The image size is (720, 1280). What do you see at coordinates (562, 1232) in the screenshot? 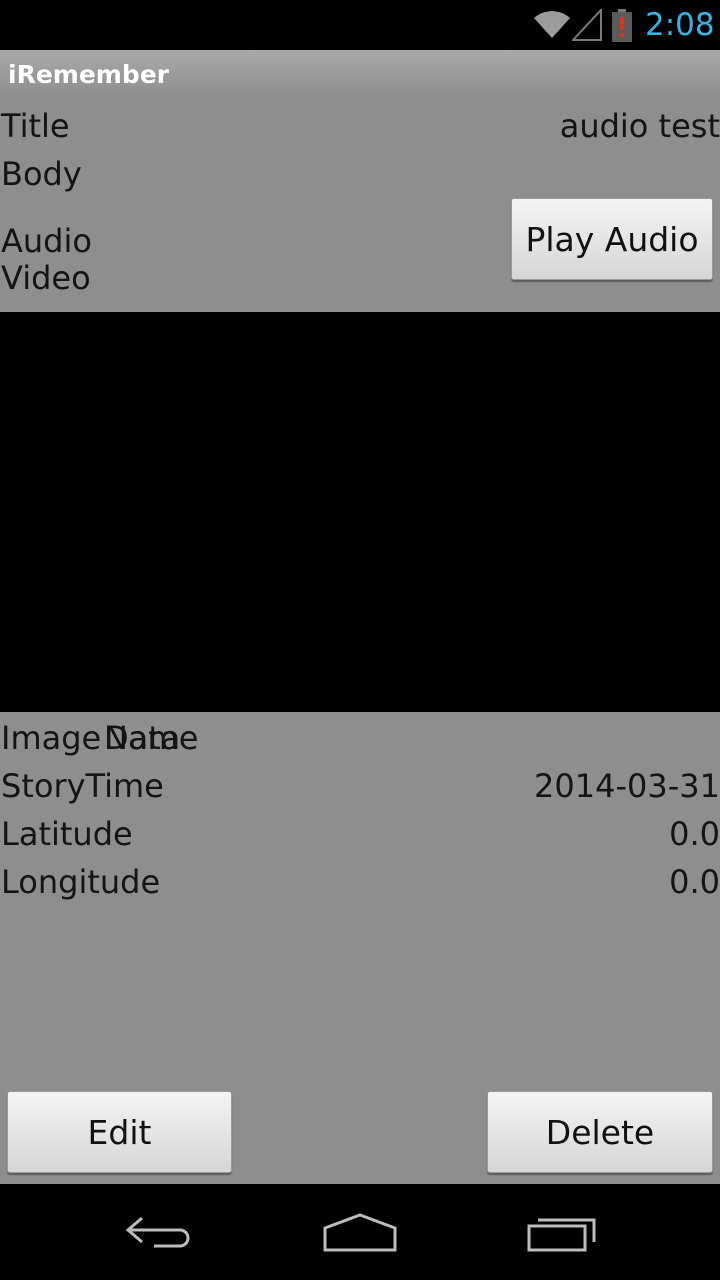
I see `recent-apps-icon` at bounding box center [562, 1232].